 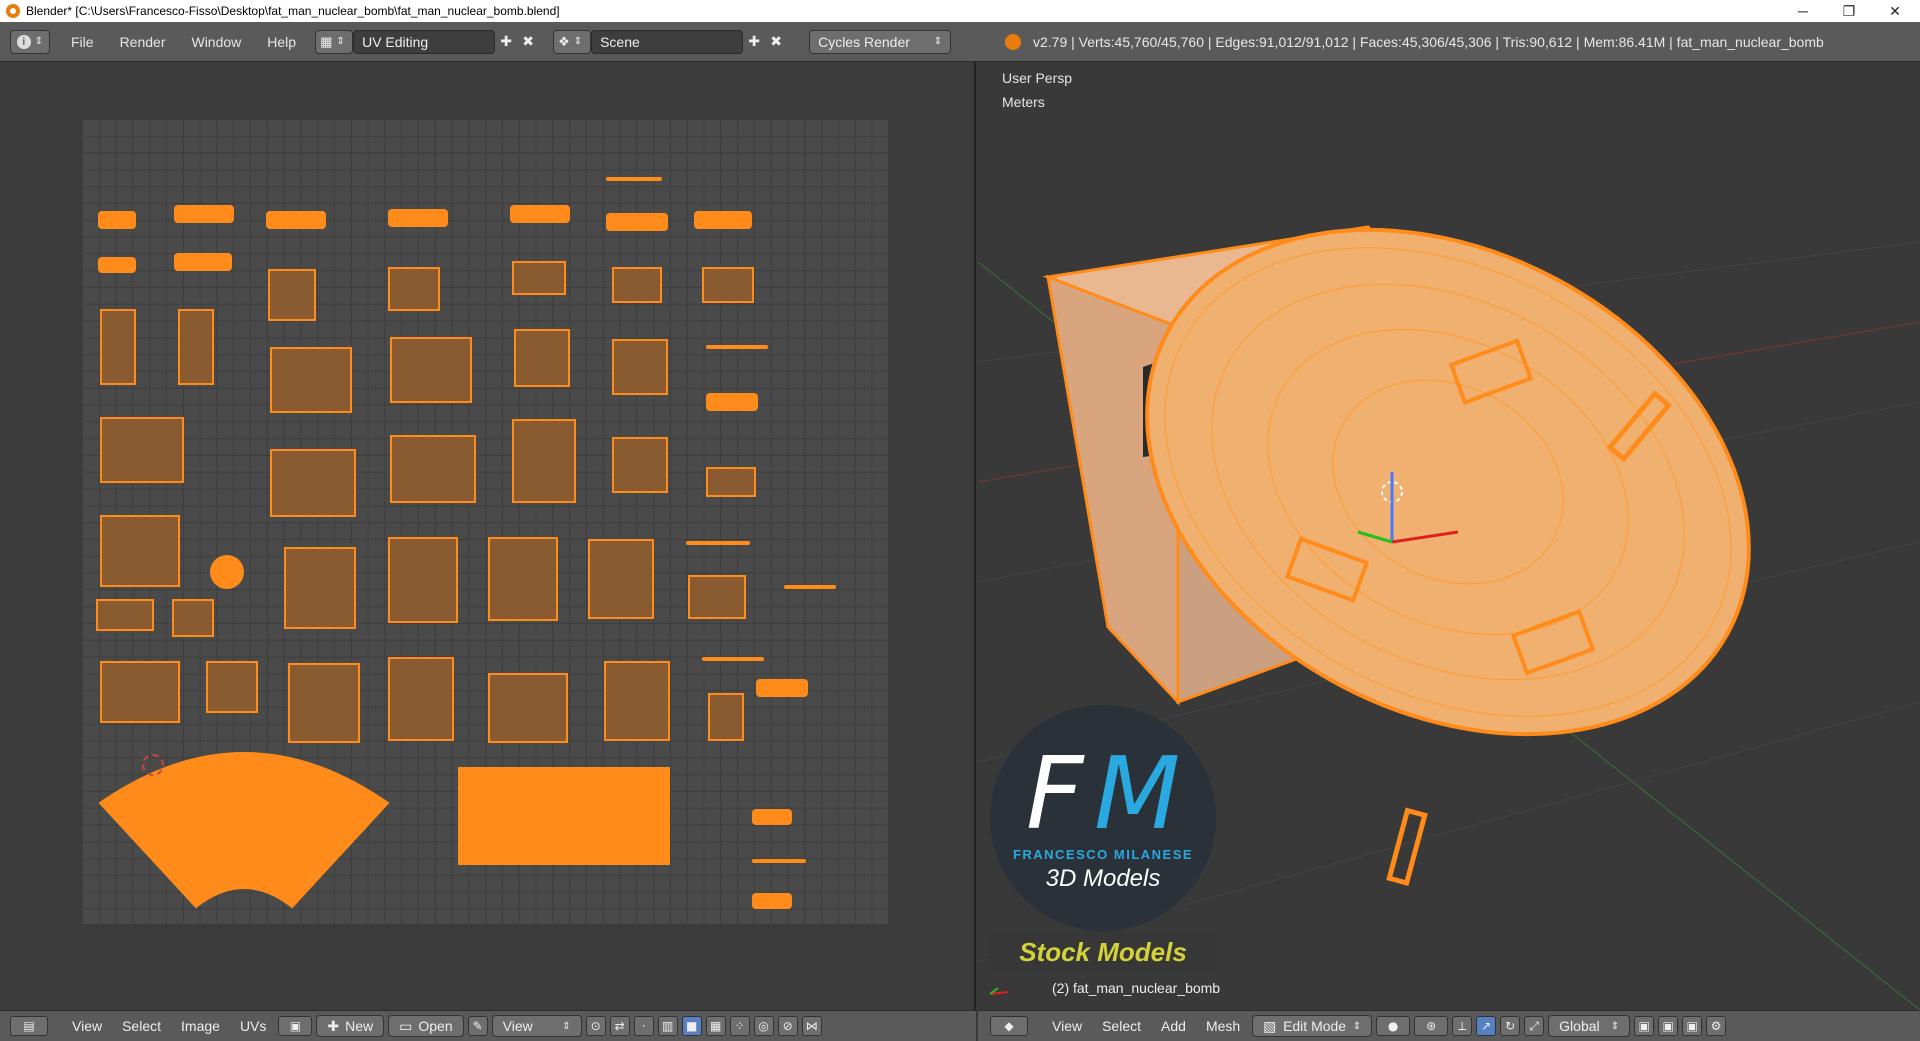 I want to click on viewport-shading-icon: ●, so click(x=1393, y=1026).